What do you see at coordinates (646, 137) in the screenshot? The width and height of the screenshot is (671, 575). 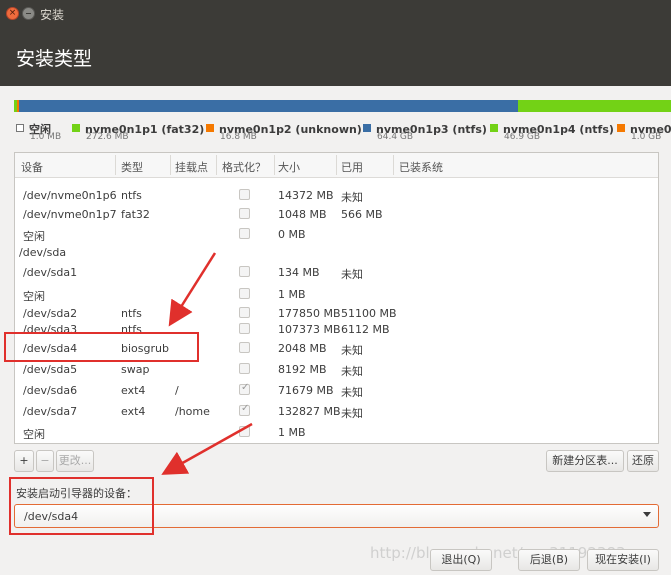 I see `legend-size: 1.0 GB` at bounding box center [646, 137].